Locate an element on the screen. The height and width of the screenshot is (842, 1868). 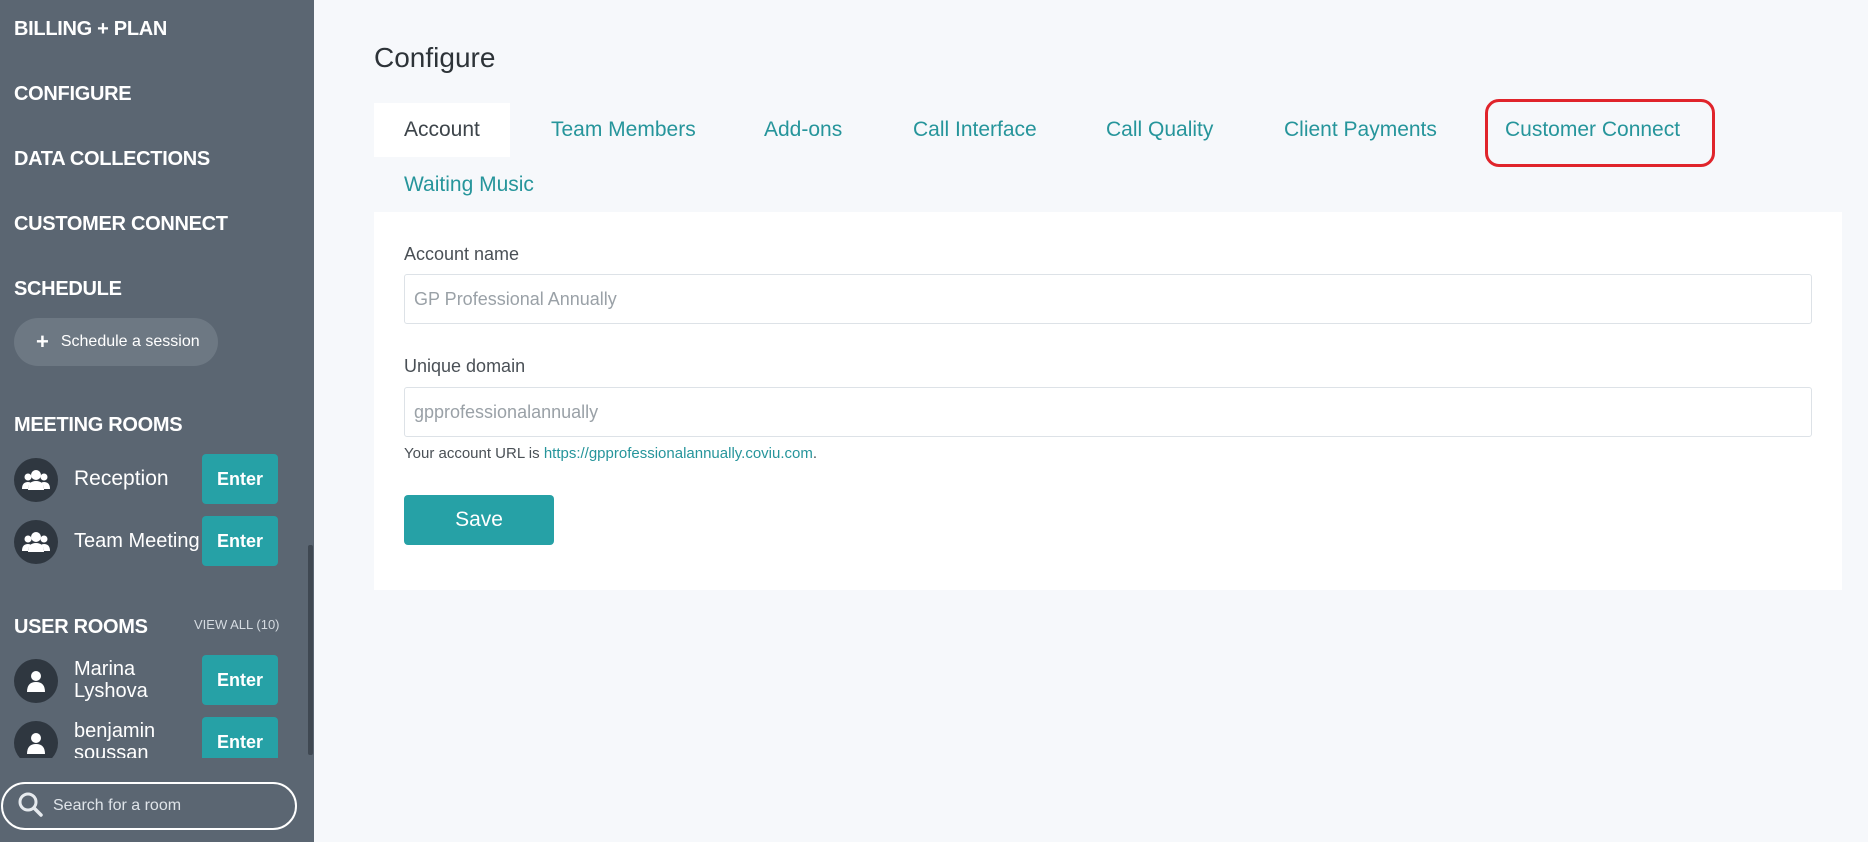
meeting-room-name: Team Meeting is located at coordinates (137, 541).